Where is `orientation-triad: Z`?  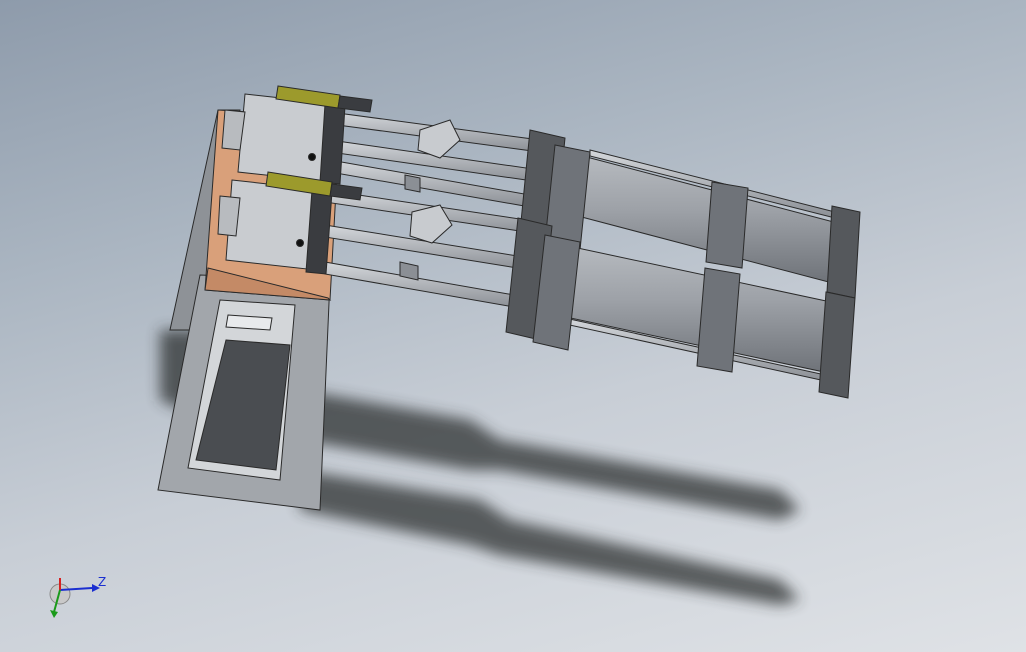 orientation-triad: Z is located at coordinates (77, 596).